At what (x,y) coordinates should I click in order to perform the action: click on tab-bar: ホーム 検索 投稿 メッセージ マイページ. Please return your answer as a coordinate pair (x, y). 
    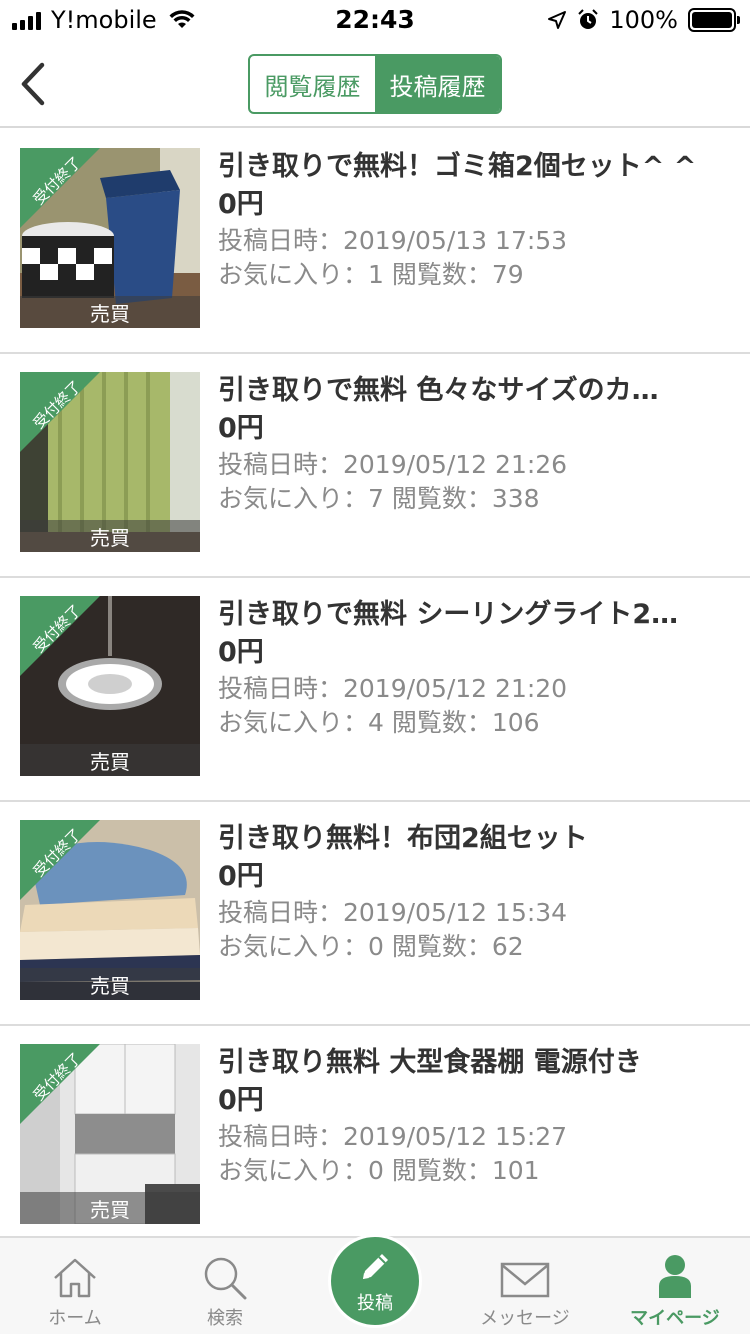
    Looking at the image, I should click on (375, 1284).